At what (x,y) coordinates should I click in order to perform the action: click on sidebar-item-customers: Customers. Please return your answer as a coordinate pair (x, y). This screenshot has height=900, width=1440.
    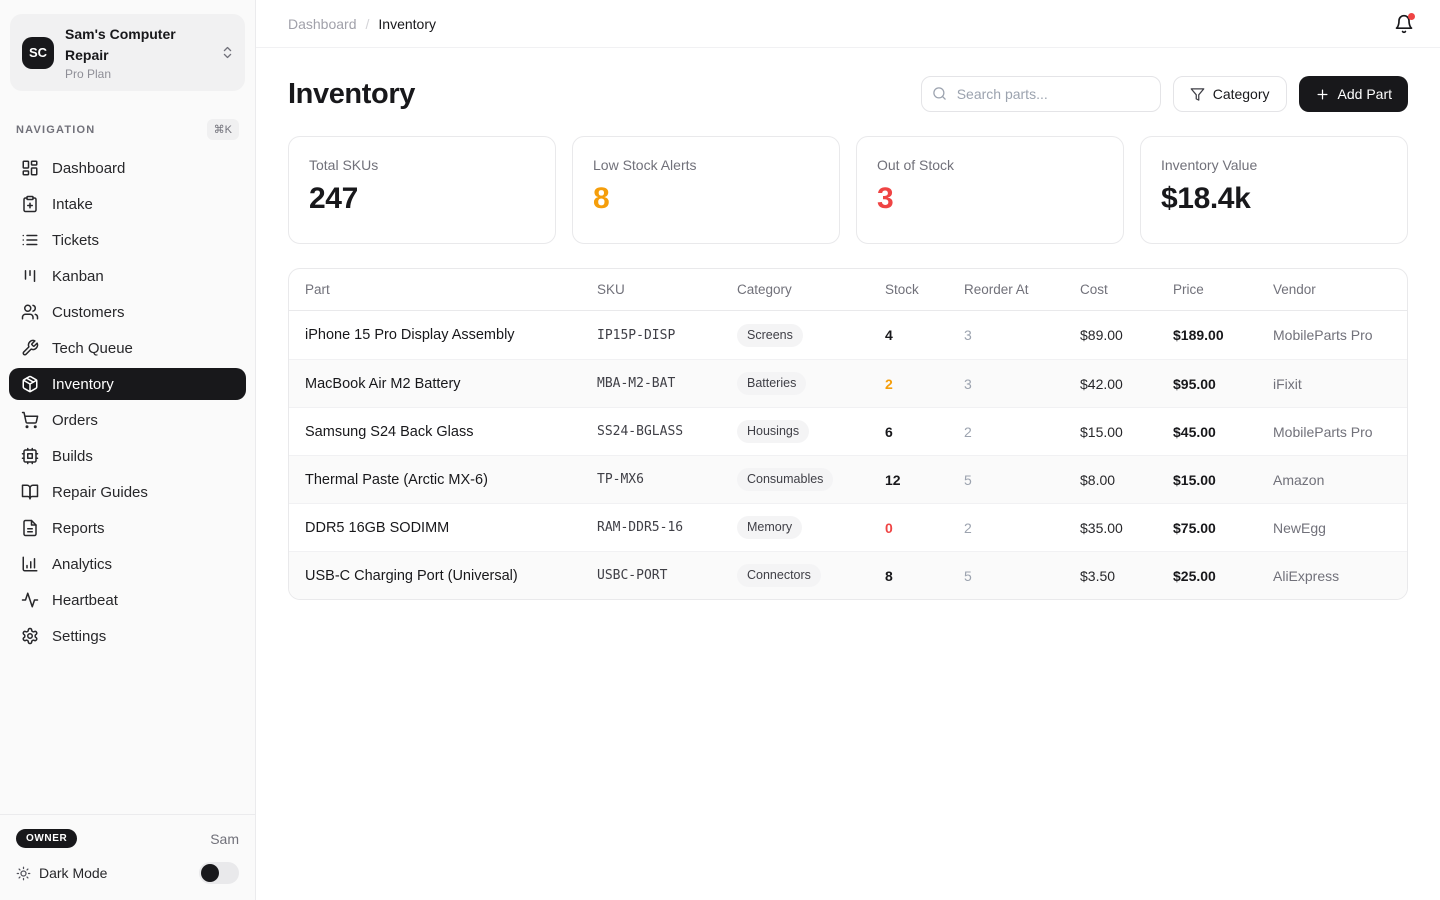
    Looking at the image, I should click on (127, 312).